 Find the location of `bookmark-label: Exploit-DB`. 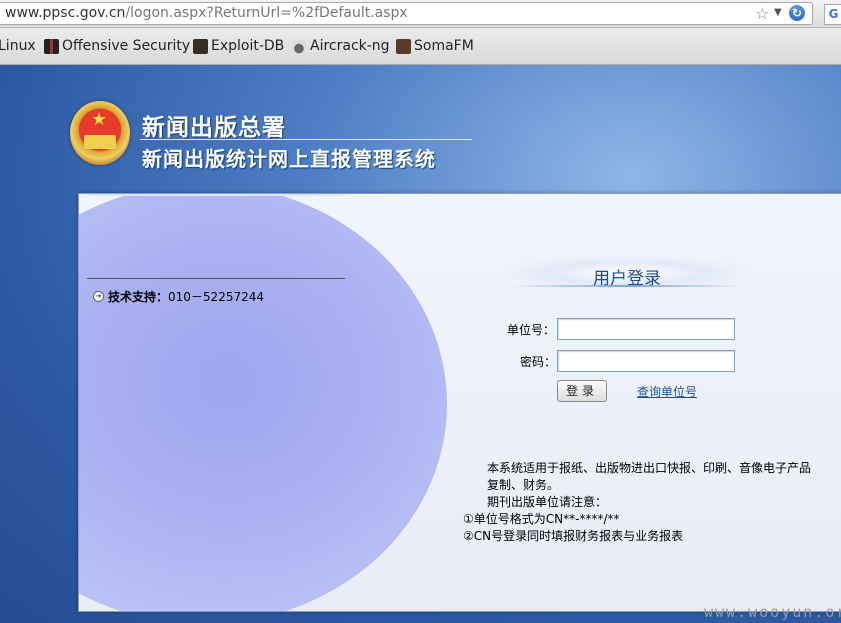

bookmark-label: Exploit-DB is located at coordinates (248, 46).